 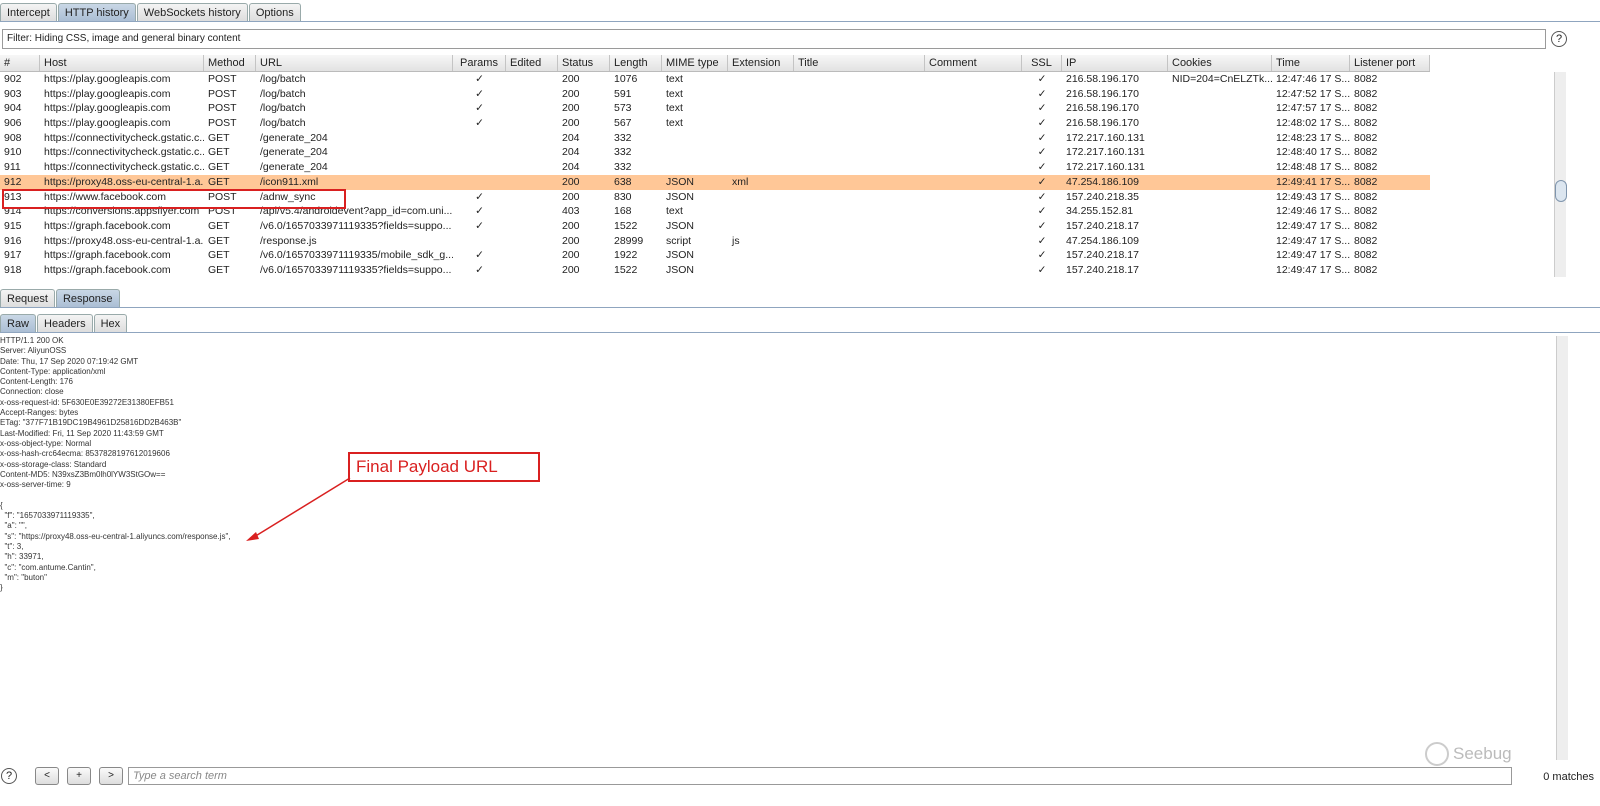 I want to click on column-header: Length, so click(x=636, y=63).